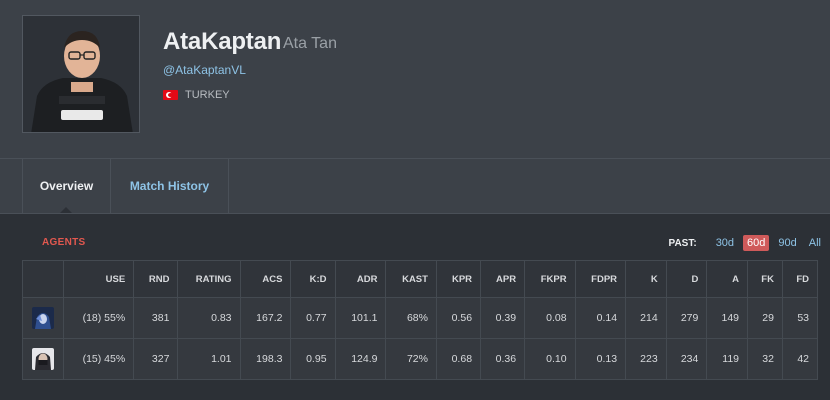 The image size is (830, 400). What do you see at coordinates (265, 318) in the screenshot?
I see `cell-acs: 167.2` at bounding box center [265, 318].